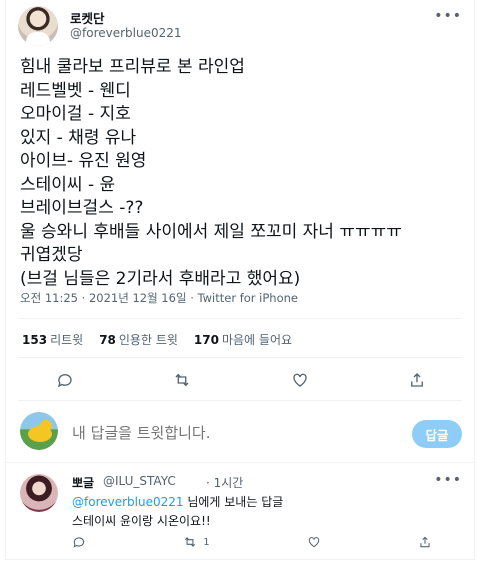 This screenshot has width=480, height=564. I want to click on reply-actions: 1, so click(252, 542).